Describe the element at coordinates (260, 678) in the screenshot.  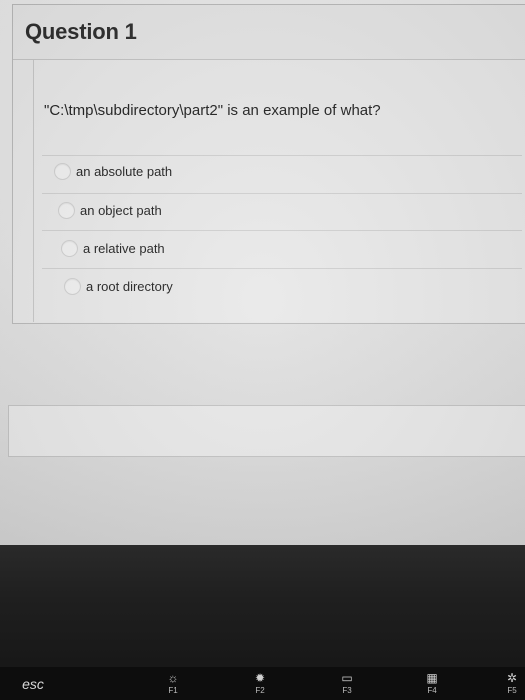
I see `brightness-up-icon: ✹` at that location.